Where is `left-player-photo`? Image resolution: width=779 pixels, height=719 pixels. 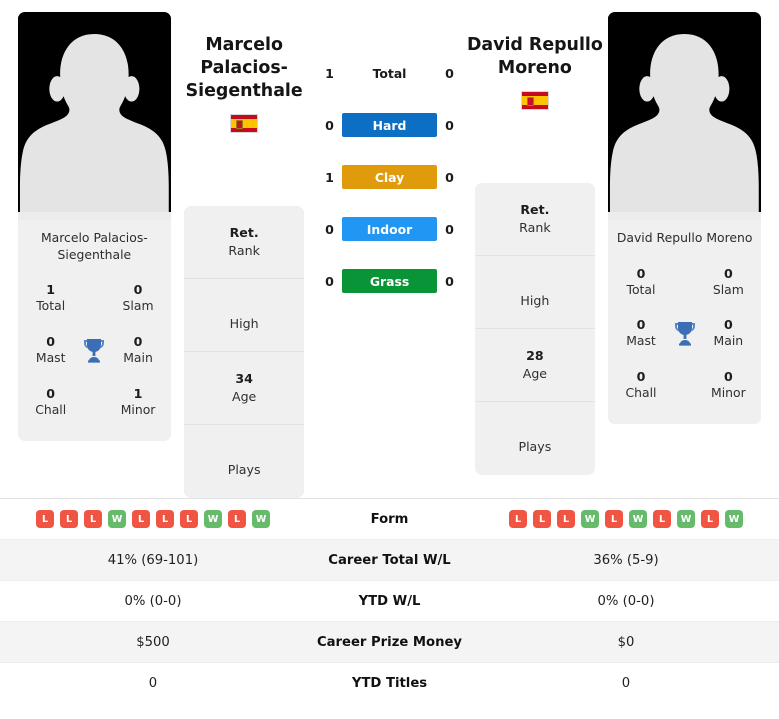 left-player-photo is located at coordinates (94, 116).